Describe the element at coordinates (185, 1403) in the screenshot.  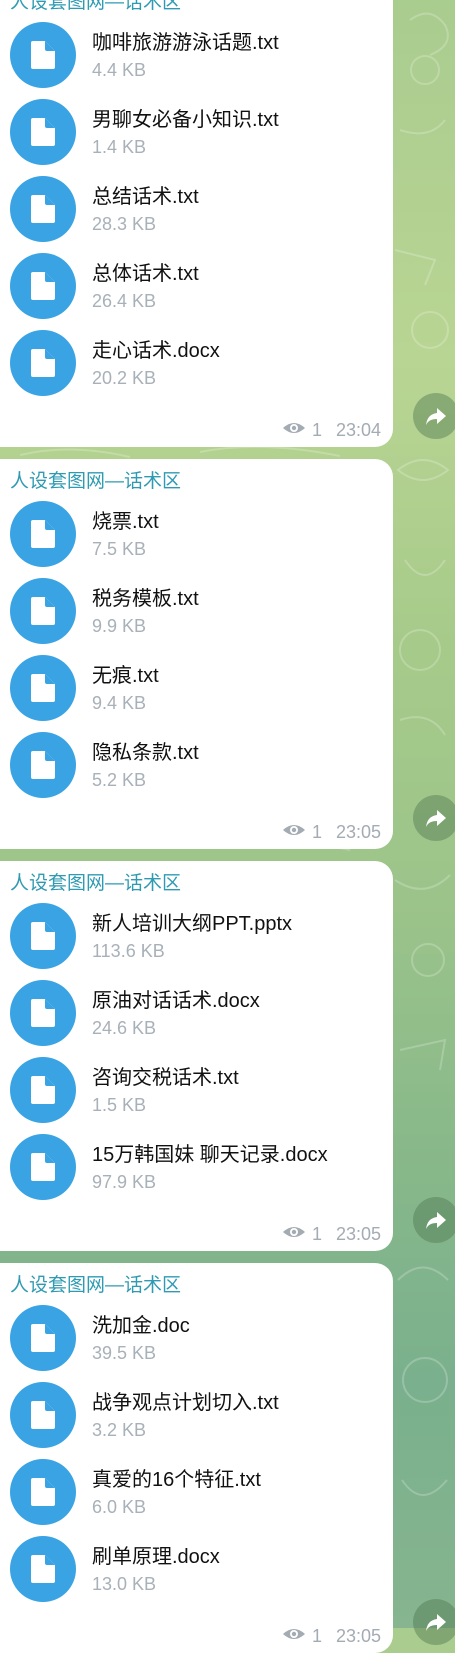
I see `file-name: 战争观点计划切入.txt` at that location.